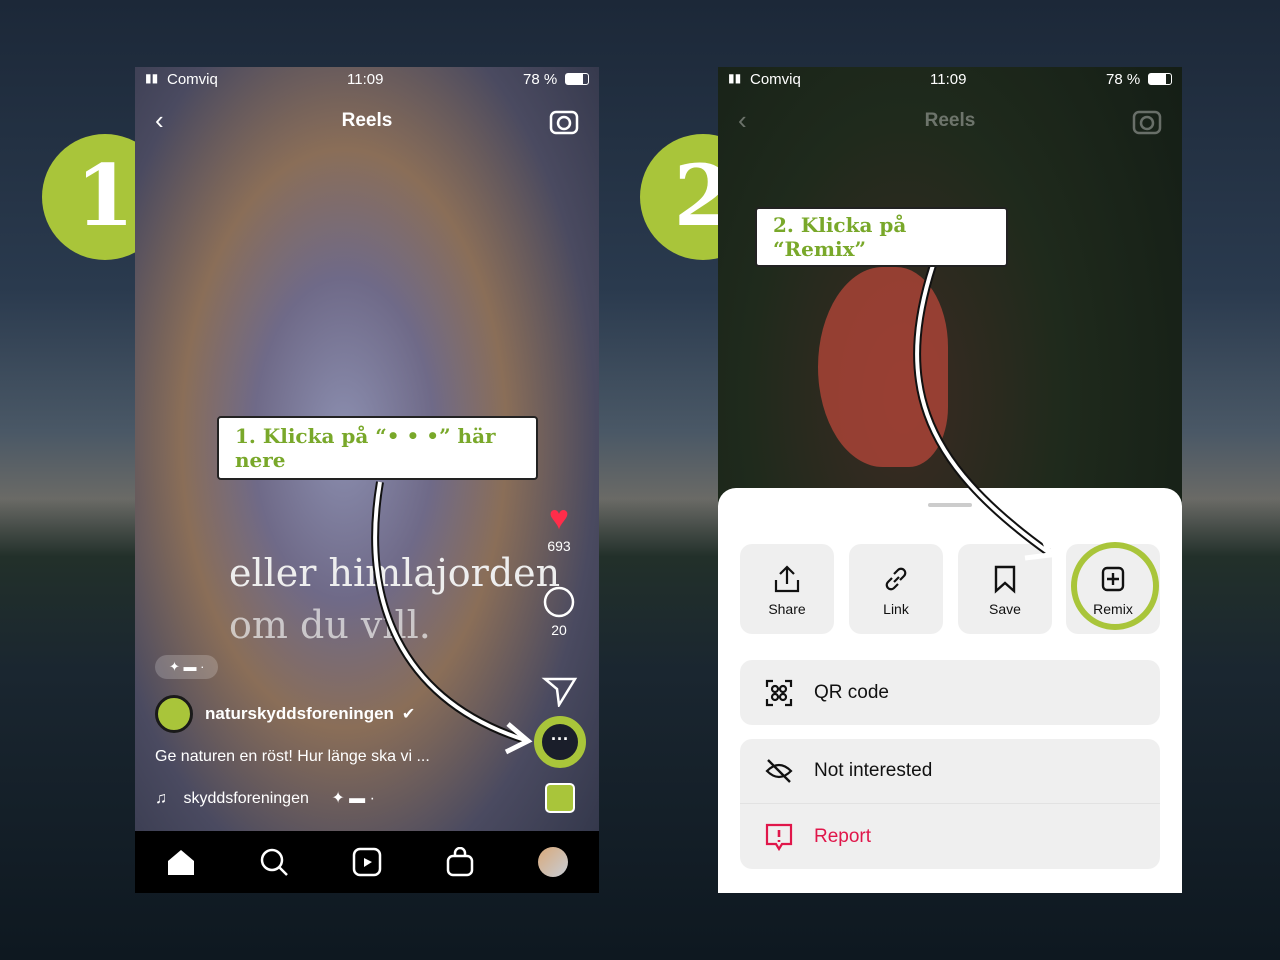 The width and height of the screenshot is (1280, 960). What do you see at coordinates (881, 237) in the screenshot?
I see `instruction-callout-2: 2. Klicka på “Remix”` at bounding box center [881, 237].